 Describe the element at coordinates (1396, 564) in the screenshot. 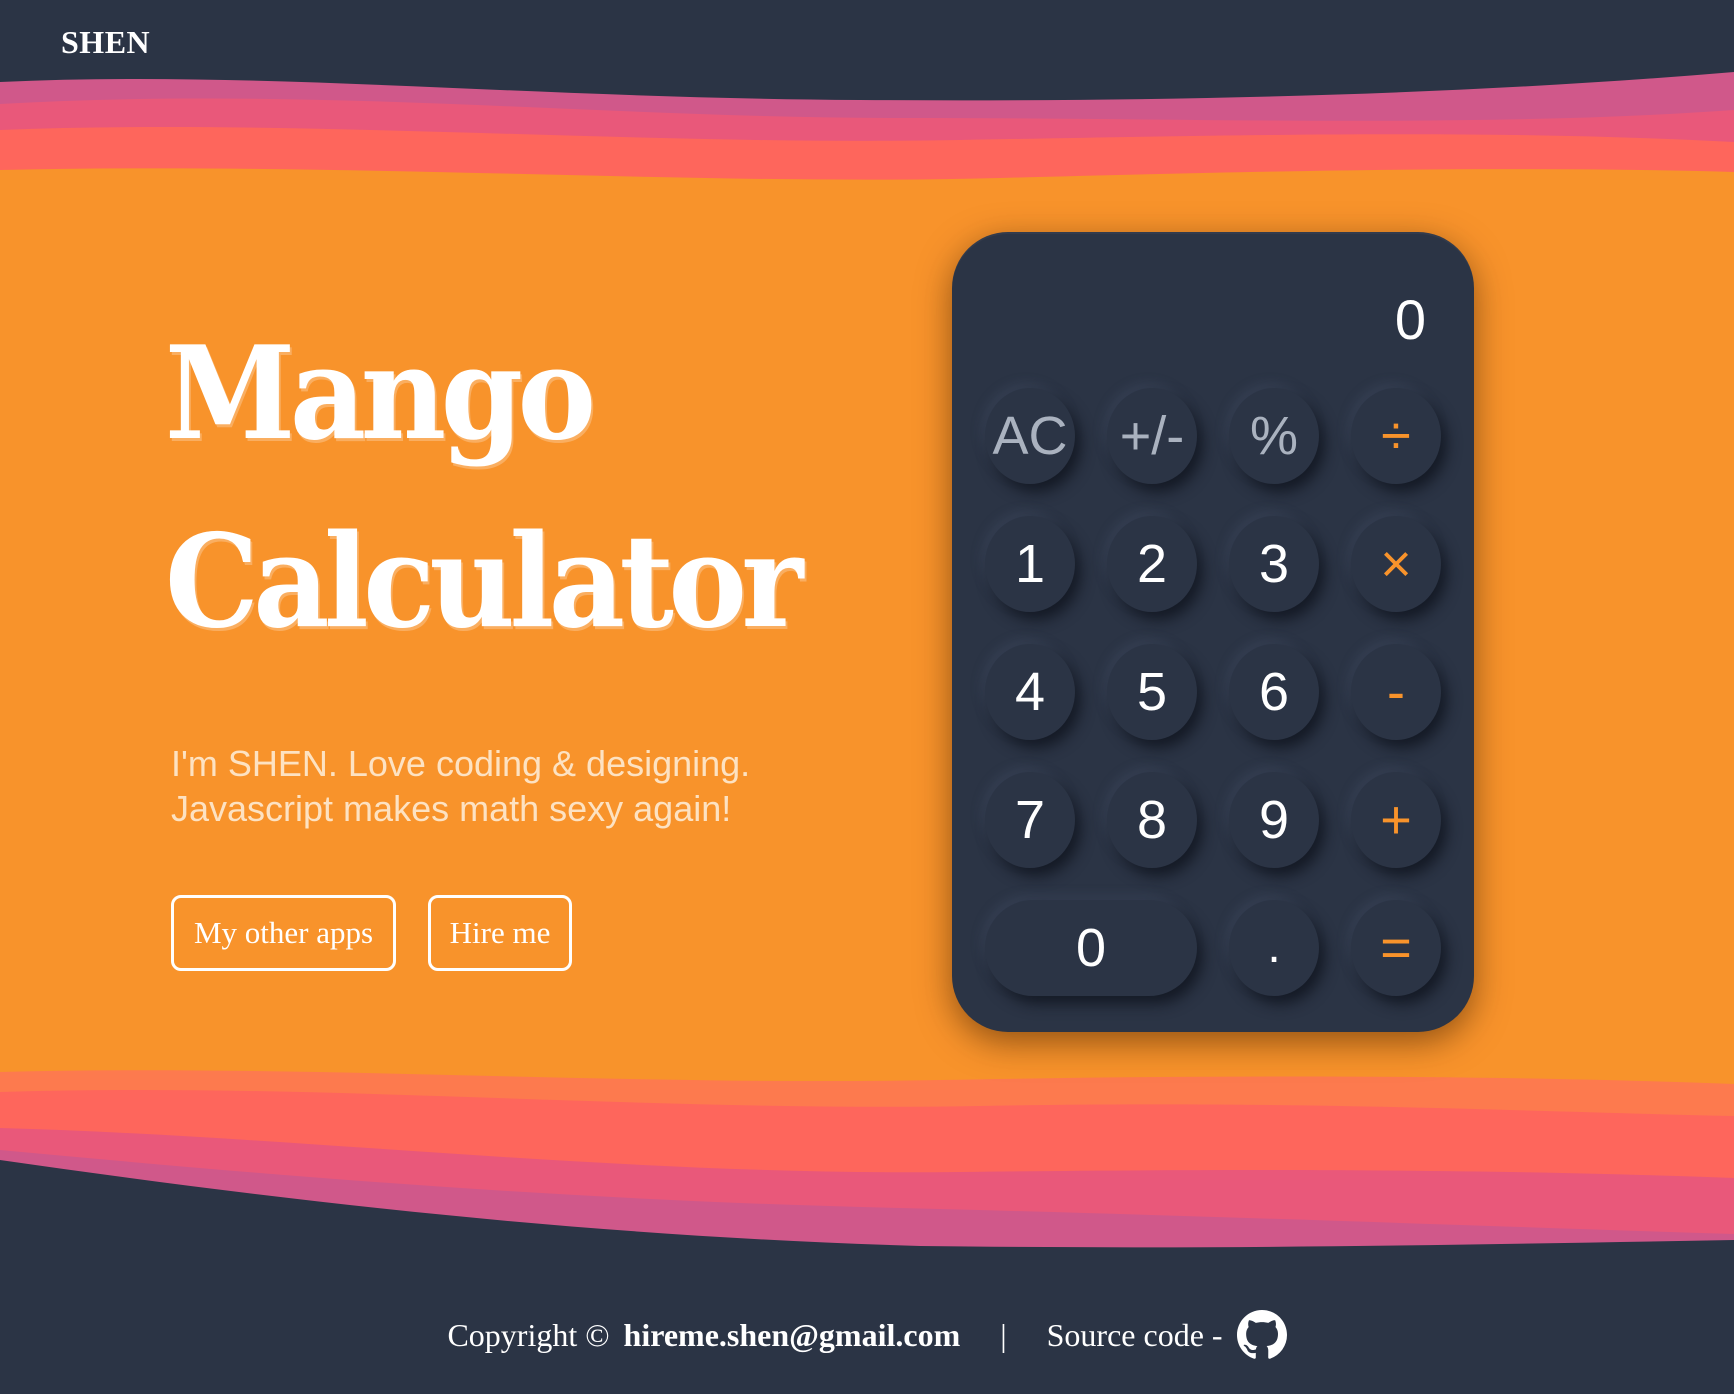

I see `key-multiply: ×` at that location.